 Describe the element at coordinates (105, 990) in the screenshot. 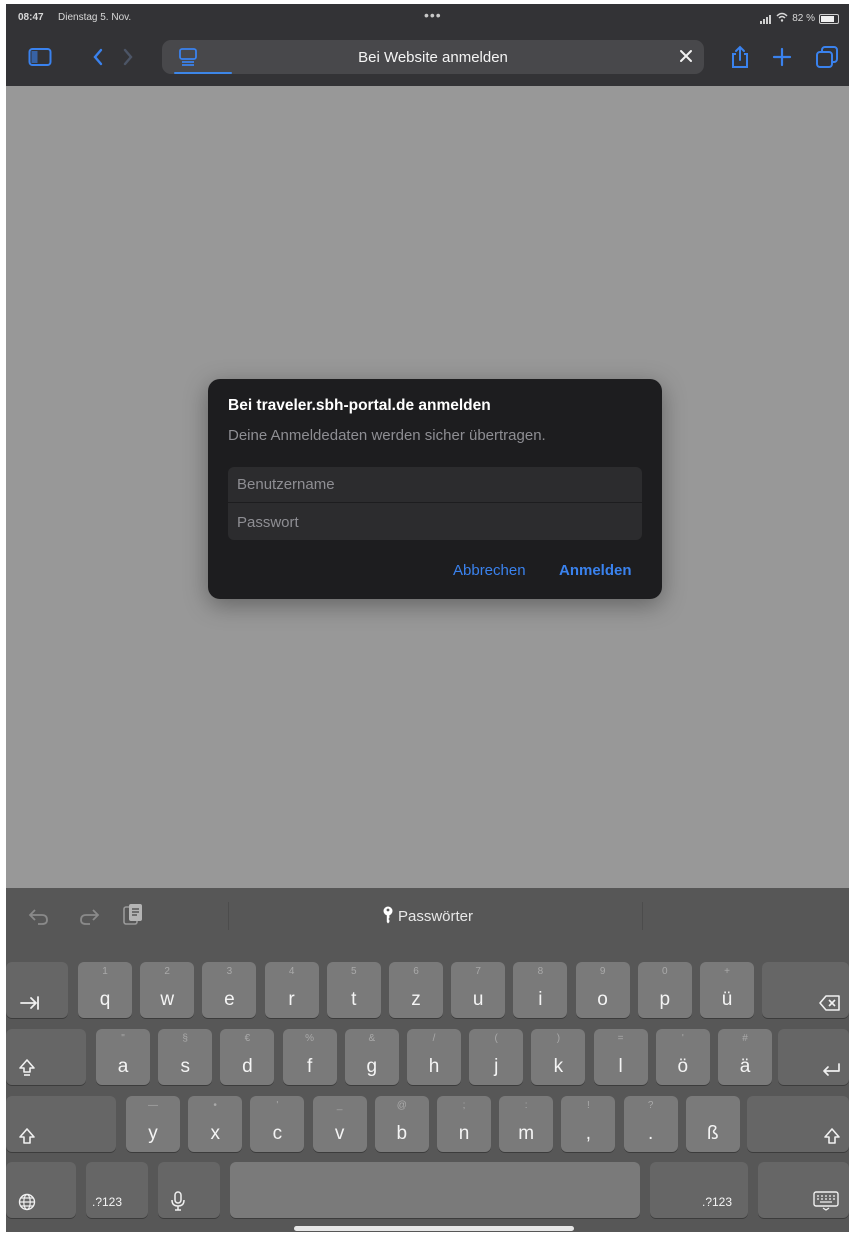

I see `key-q: 1q` at that location.